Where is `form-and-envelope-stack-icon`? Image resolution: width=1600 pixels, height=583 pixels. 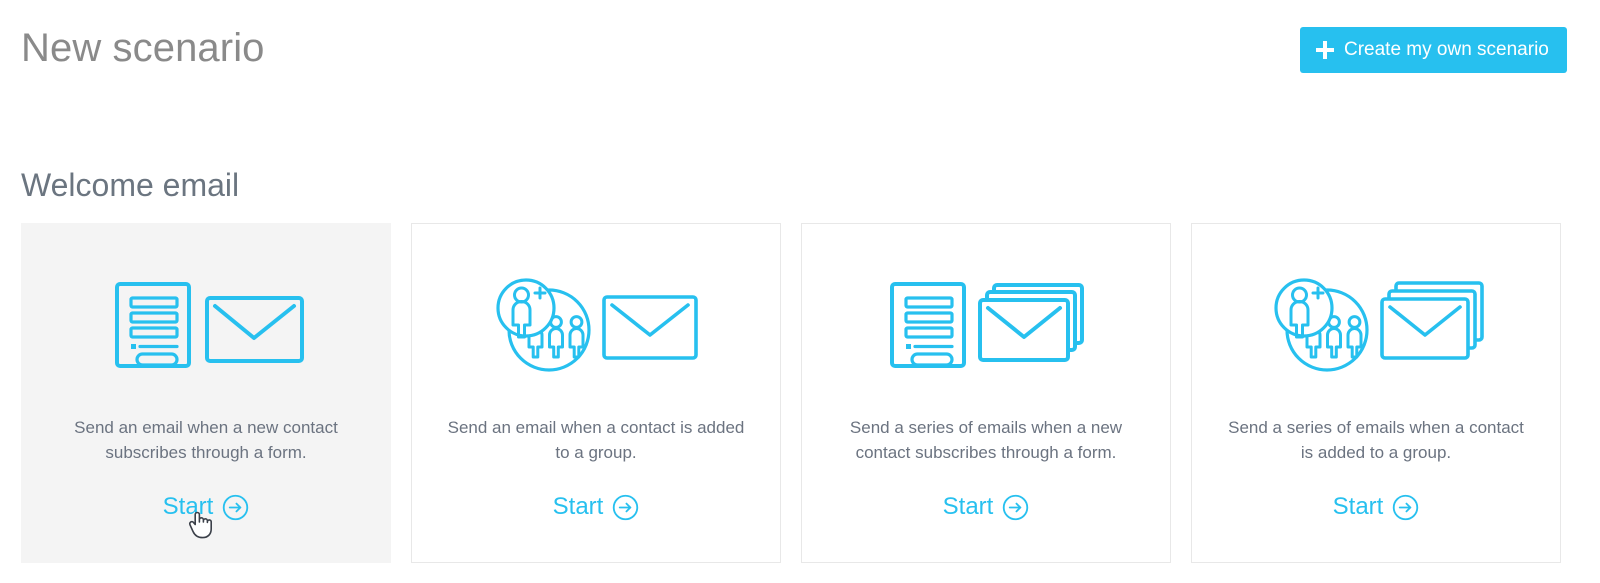 form-and-envelope-stack-icon is located at coordinates (986, 324).